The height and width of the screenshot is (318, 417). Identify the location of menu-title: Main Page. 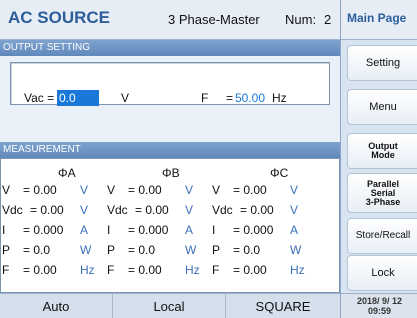
(379, 20).